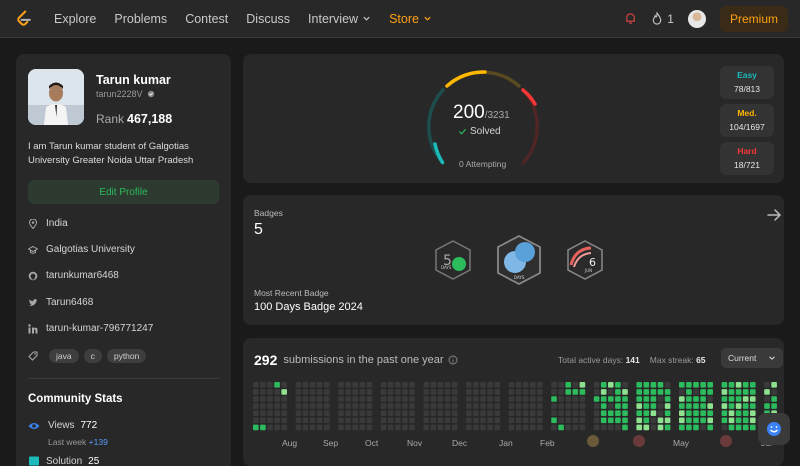 The image size is (800, 466). I want to click on linkedin-row: tarun-kumar-796771247, so click(90, 328).